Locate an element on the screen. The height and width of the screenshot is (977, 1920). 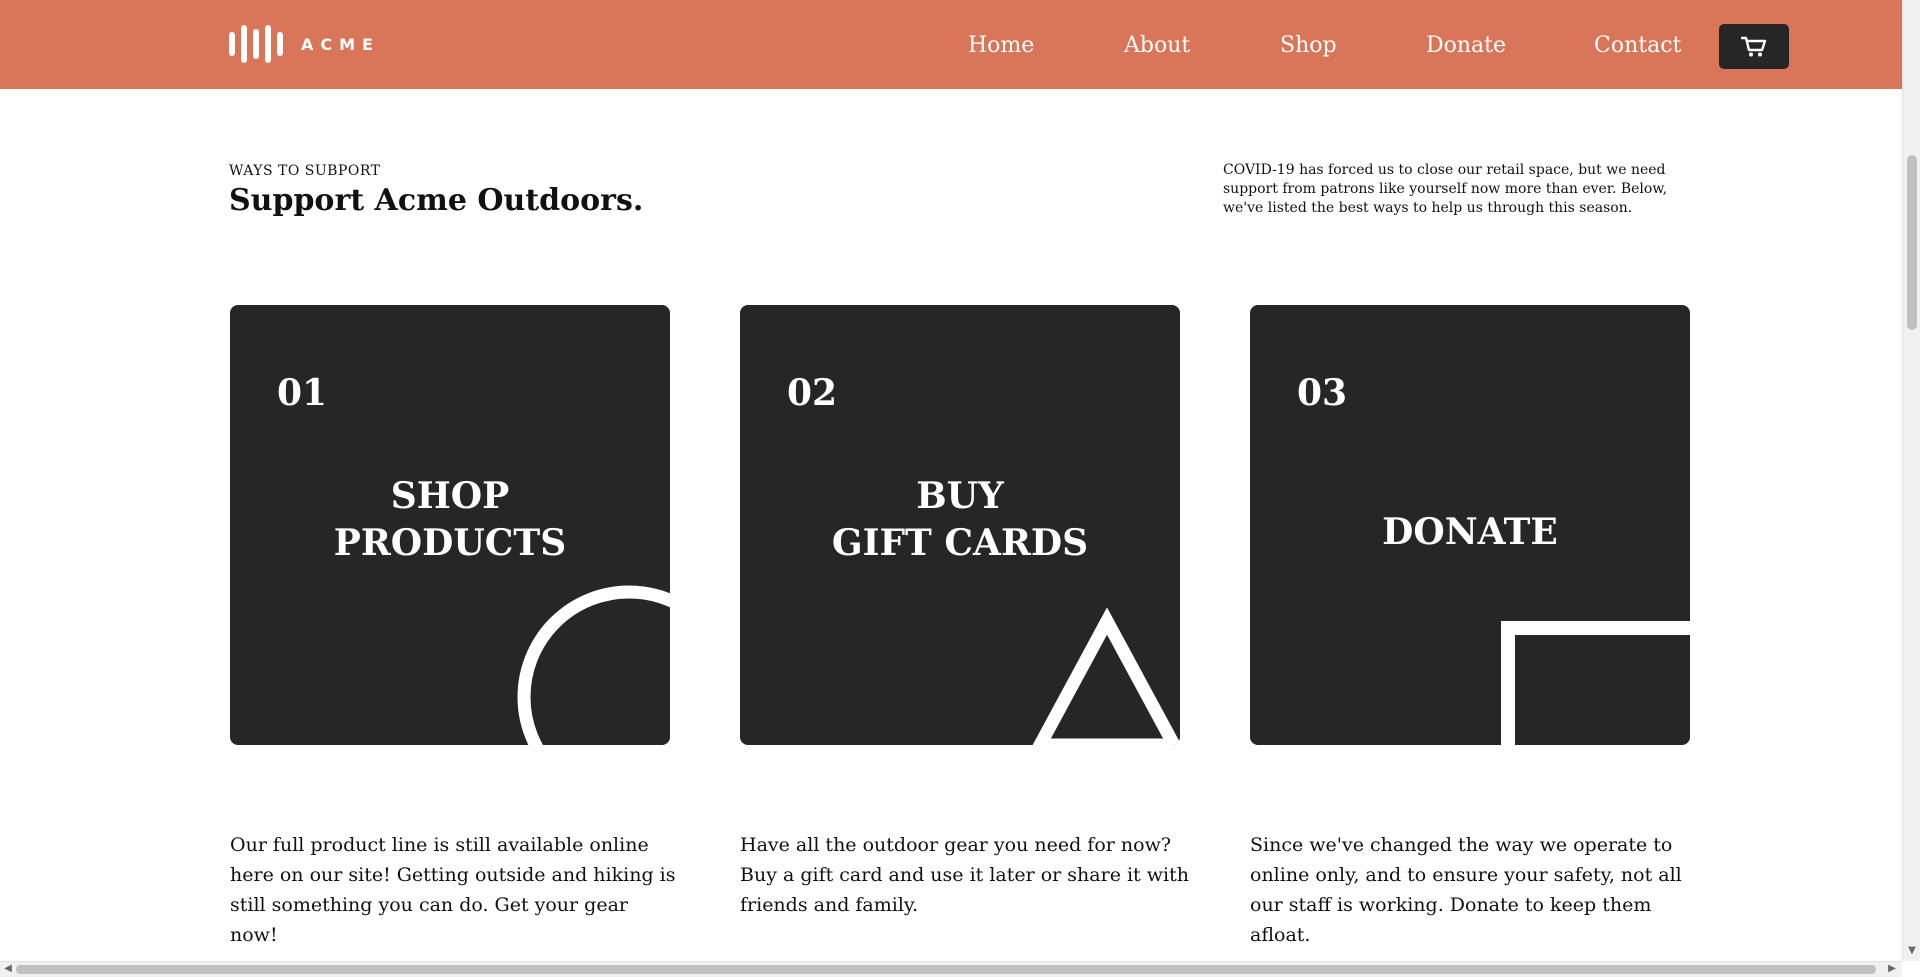
logo-mark-icon is located at coordinates (256, 44).